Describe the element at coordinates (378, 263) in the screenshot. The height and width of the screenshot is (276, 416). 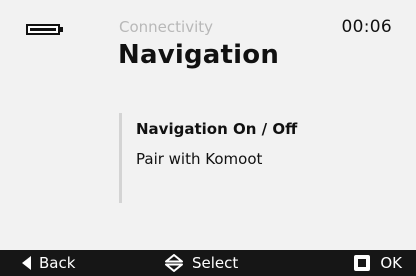
I see `ok-button: OK` at that location.